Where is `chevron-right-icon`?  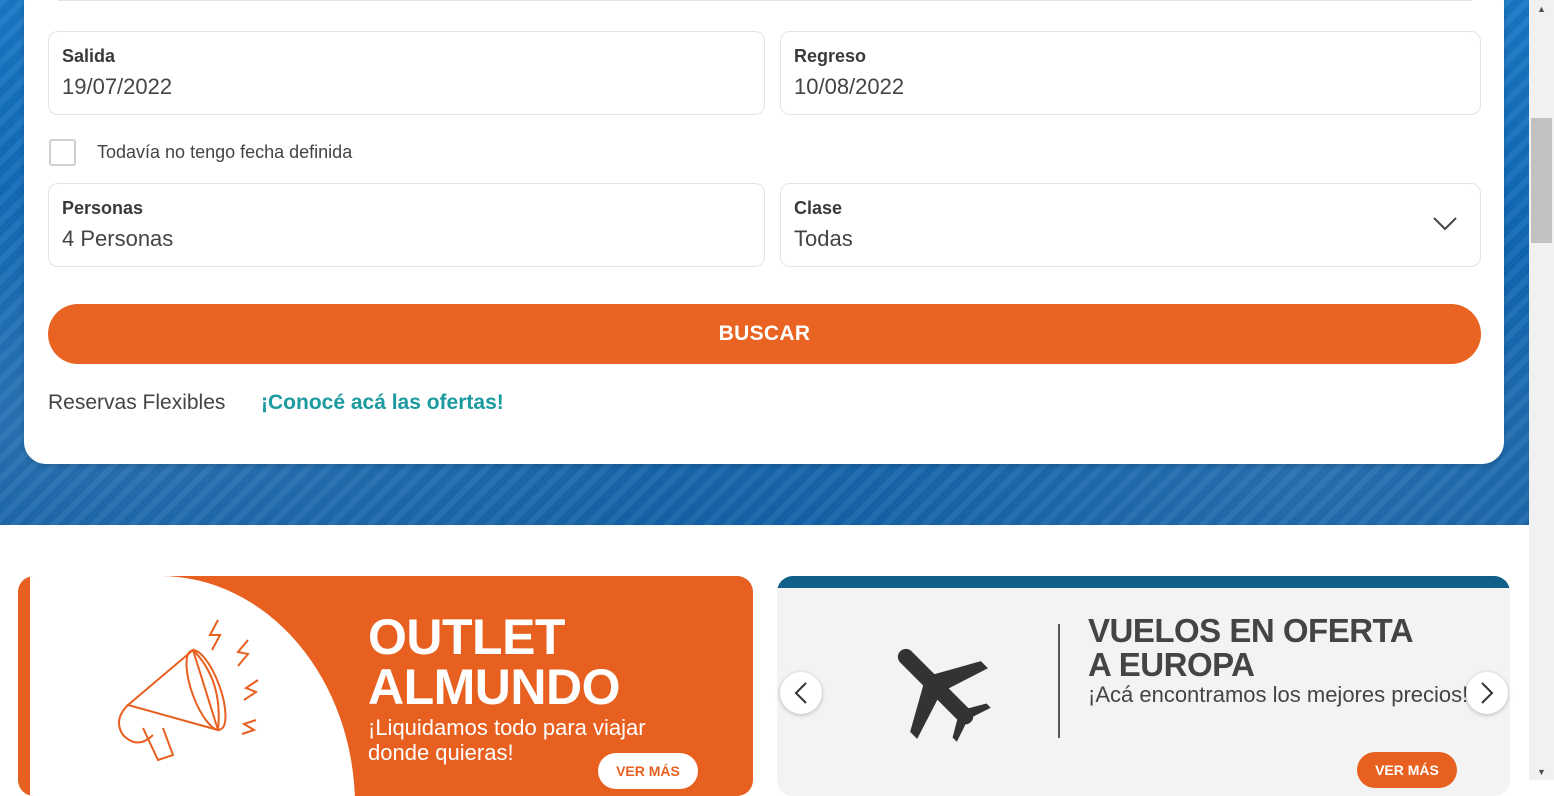
chevron-right-icon is located at coordinates (1487, 693).